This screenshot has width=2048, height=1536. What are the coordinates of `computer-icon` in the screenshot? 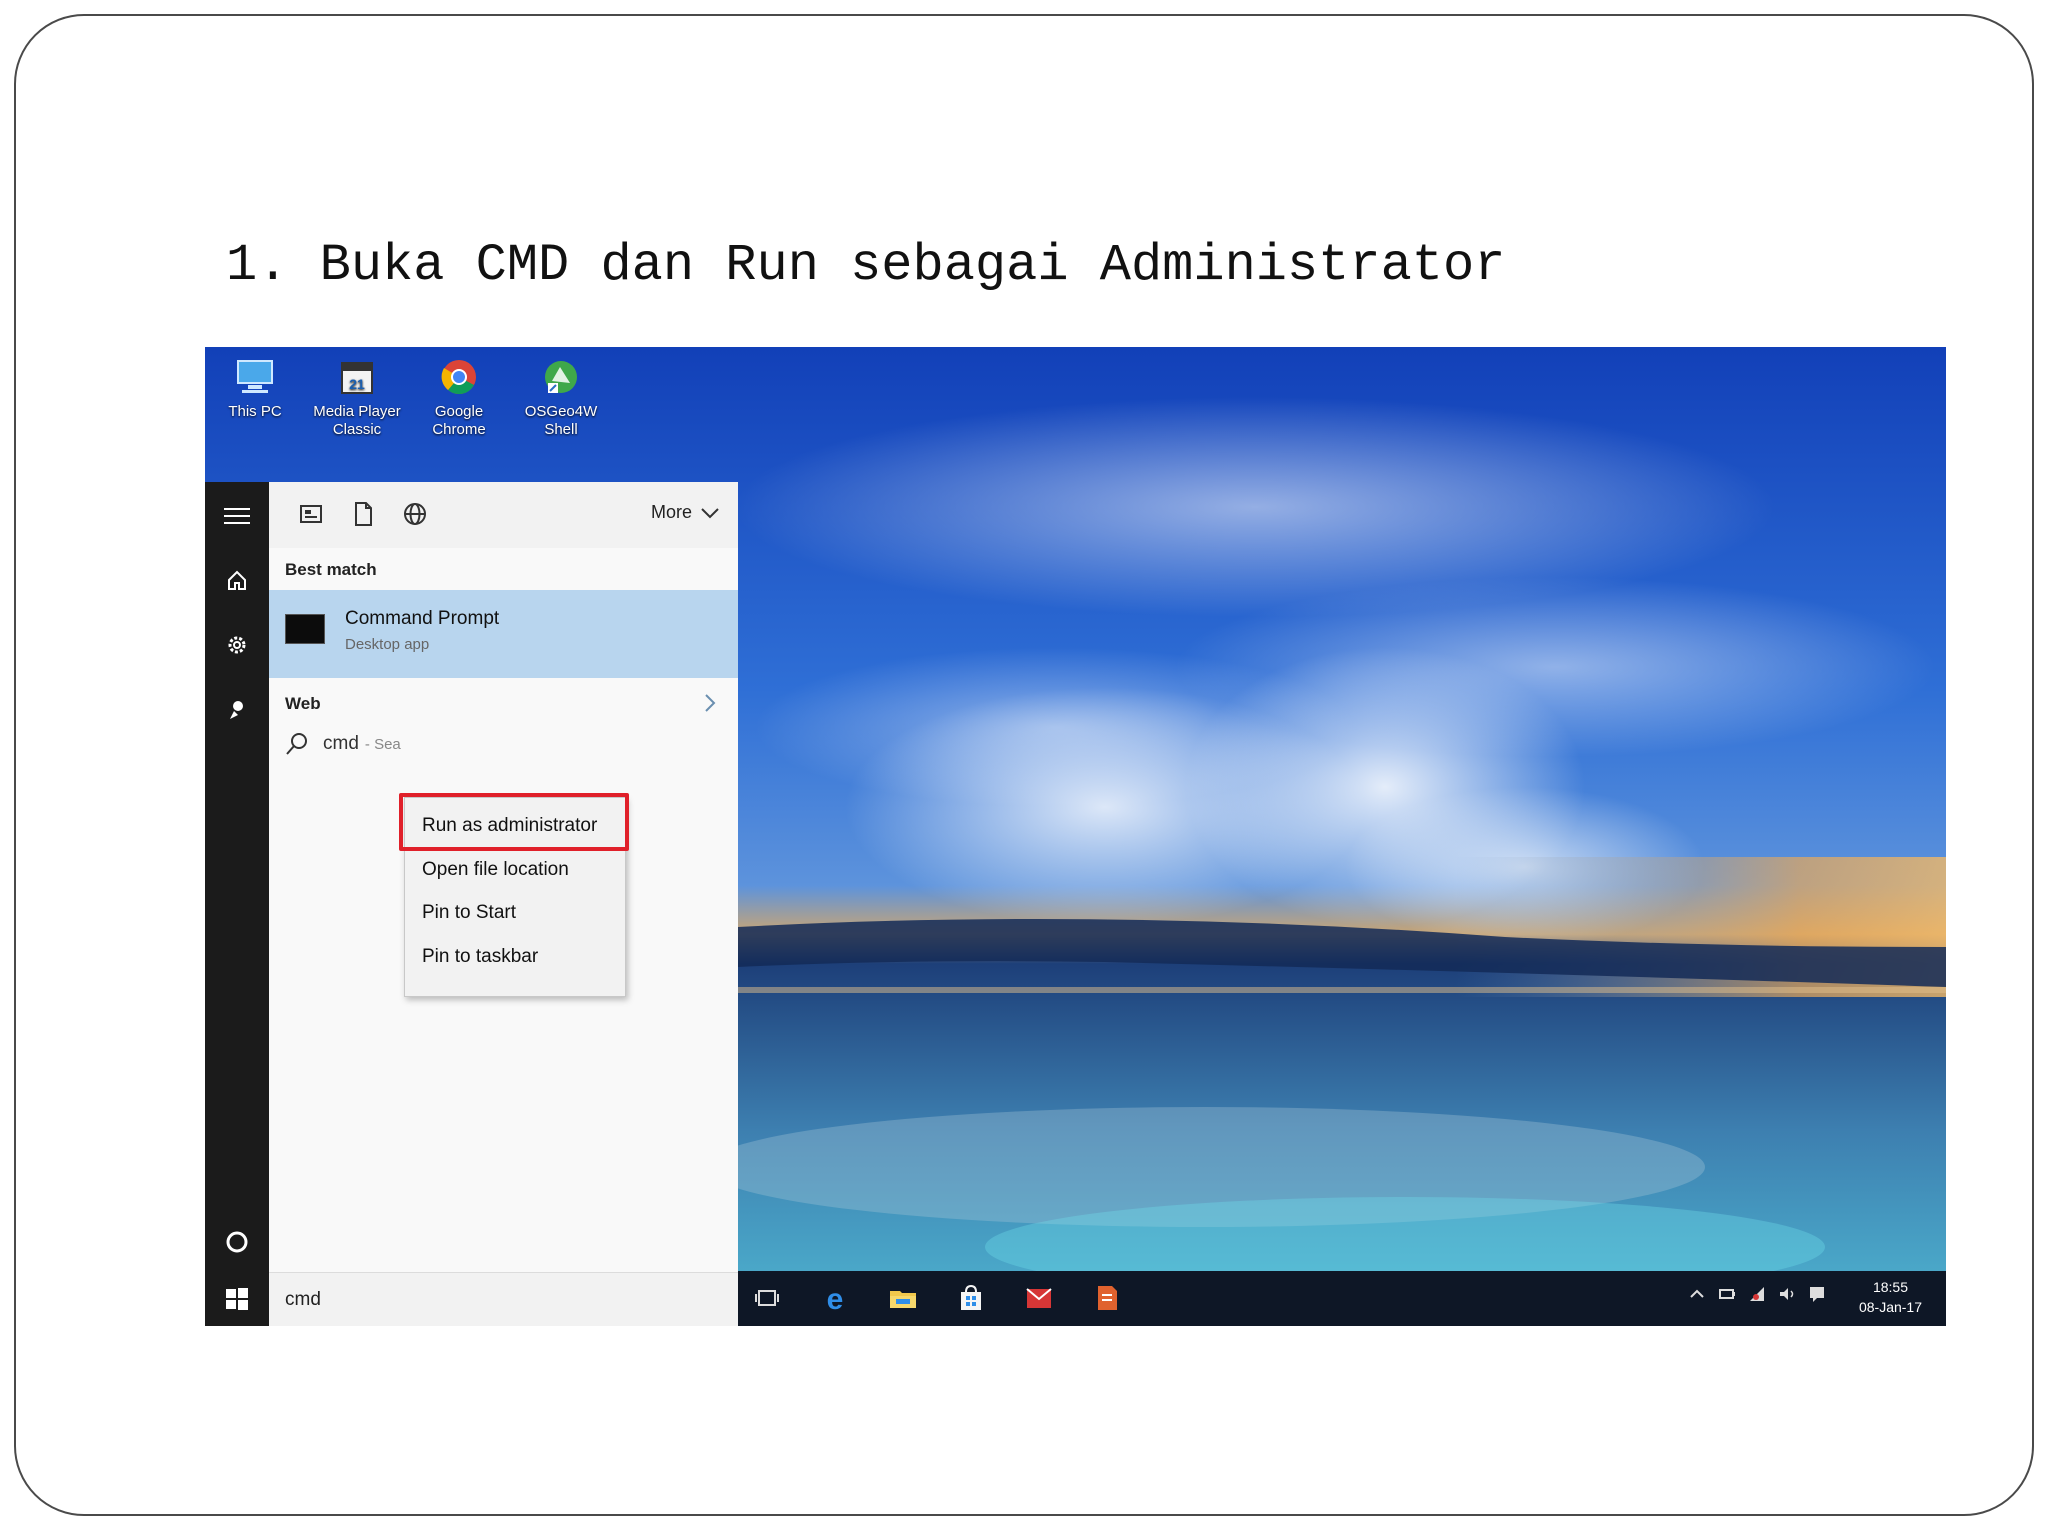 It's located at (255, 376).